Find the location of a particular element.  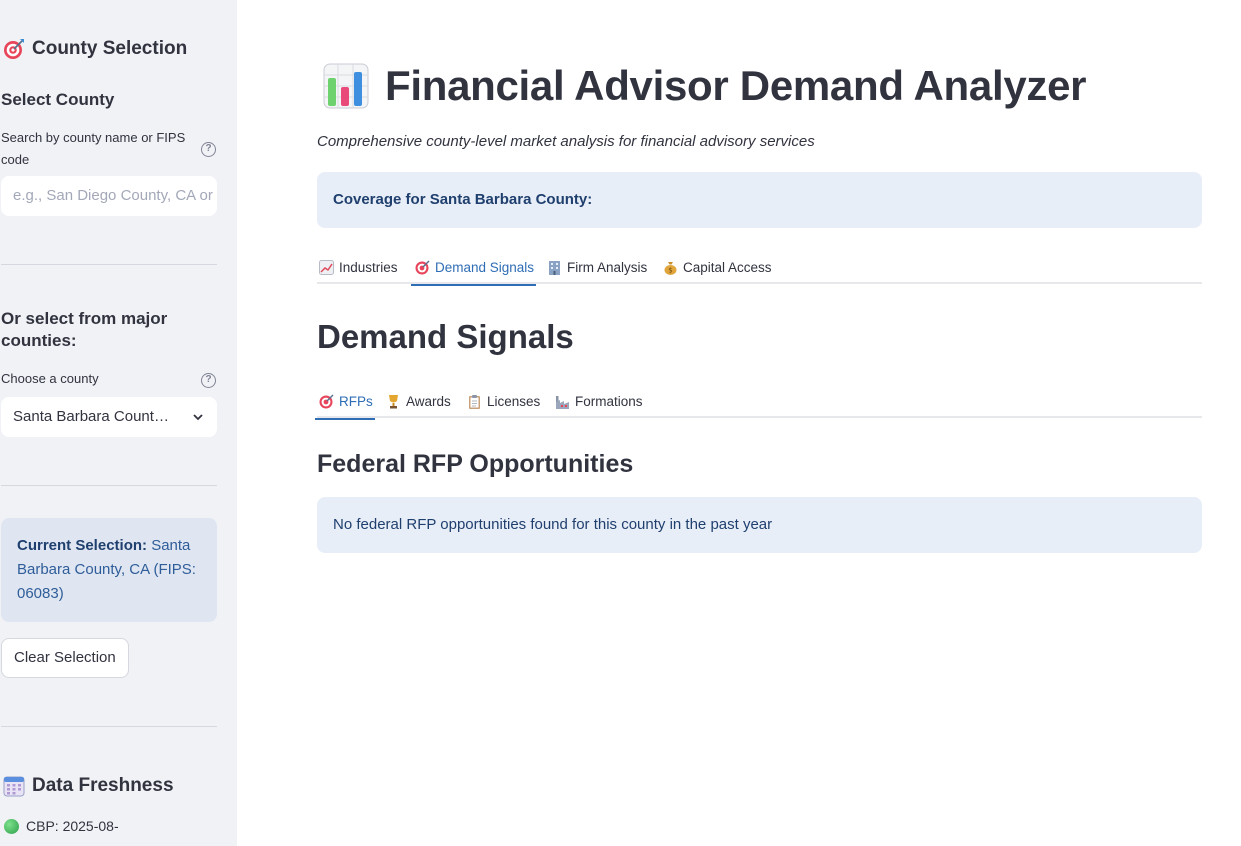

clipboard-icon is located at coordinates (474, 401).